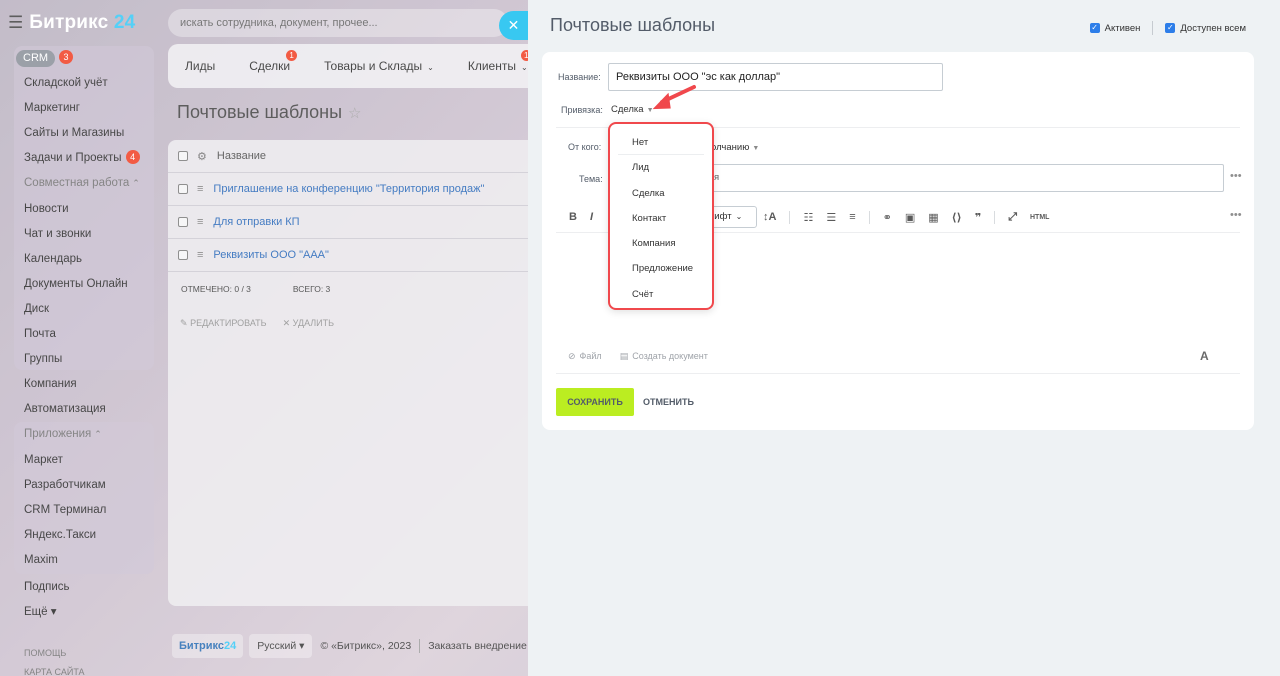 Image resolution: width=1280 pixels, height=676 pixels. Describe the element at coordinates (756, 148) in the screenshot. I see `chevron-down-icon: ▼` at that location.